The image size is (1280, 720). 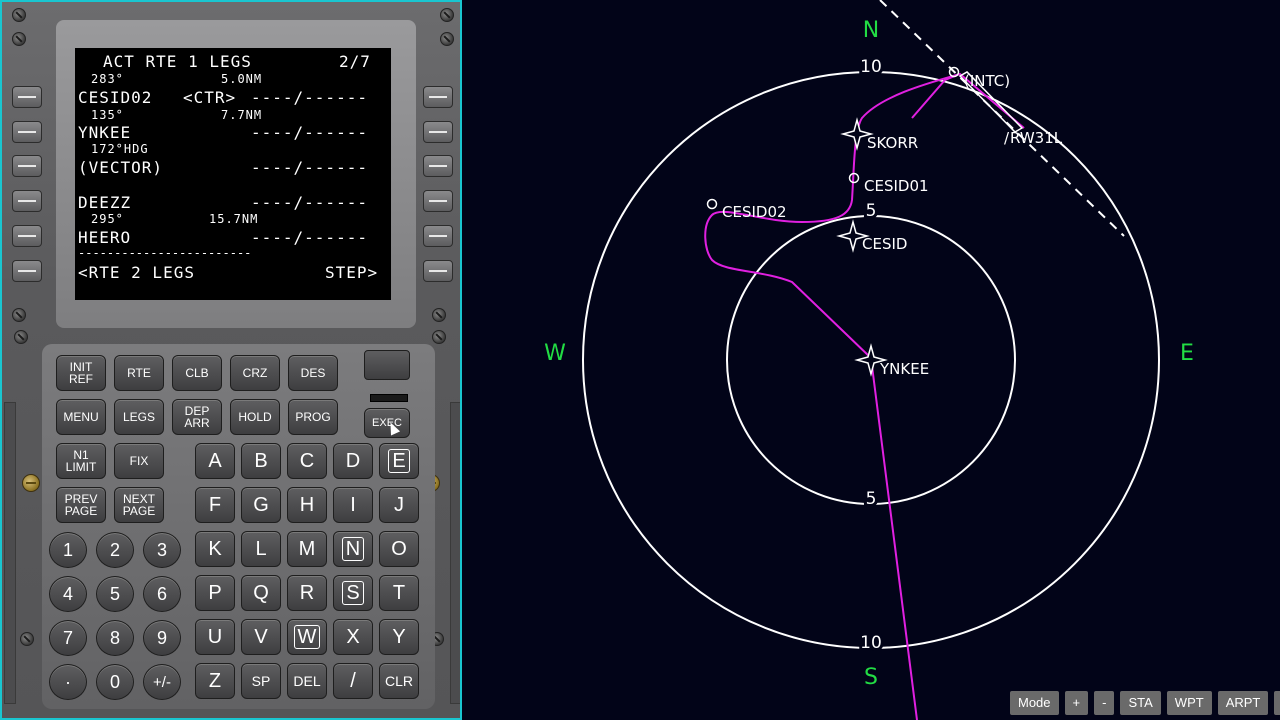 I want to click on key-w: W, so click(x=307, y=637).